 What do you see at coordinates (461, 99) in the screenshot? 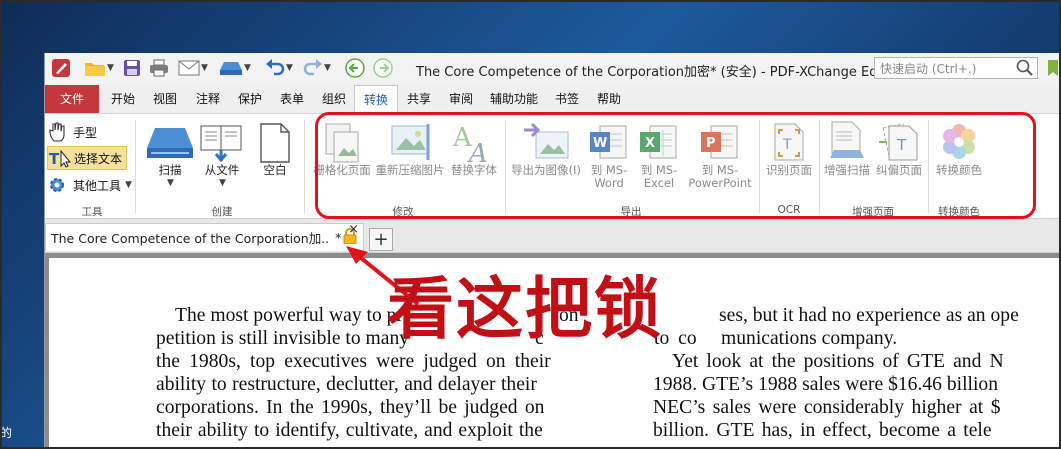
I see `menu-review: 审阅` at bounding box center [461, 99].